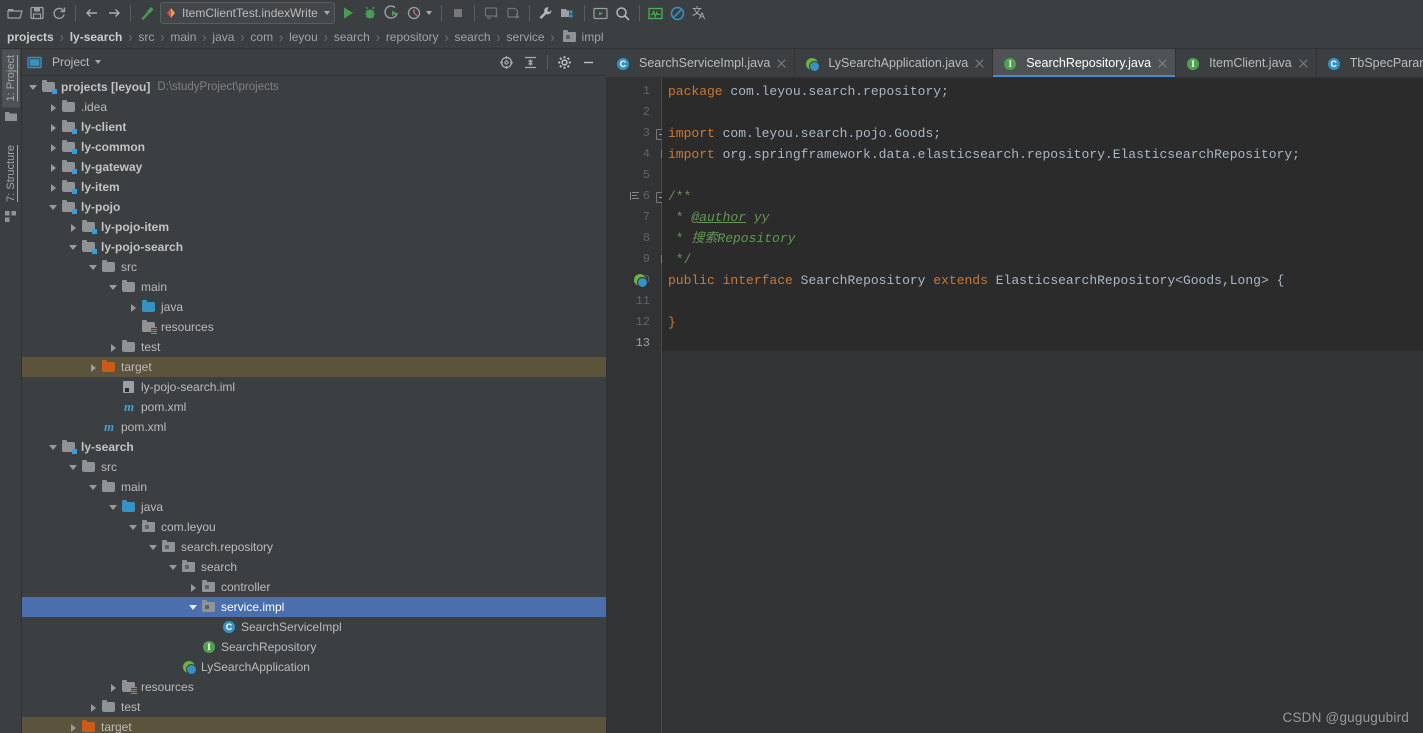 This screenshot has width=1423, height=733. What do you see at coordinates (635, 196) in the screenshot?
I see `javadoc-gutter-icon` at bounding box center [635, 196].